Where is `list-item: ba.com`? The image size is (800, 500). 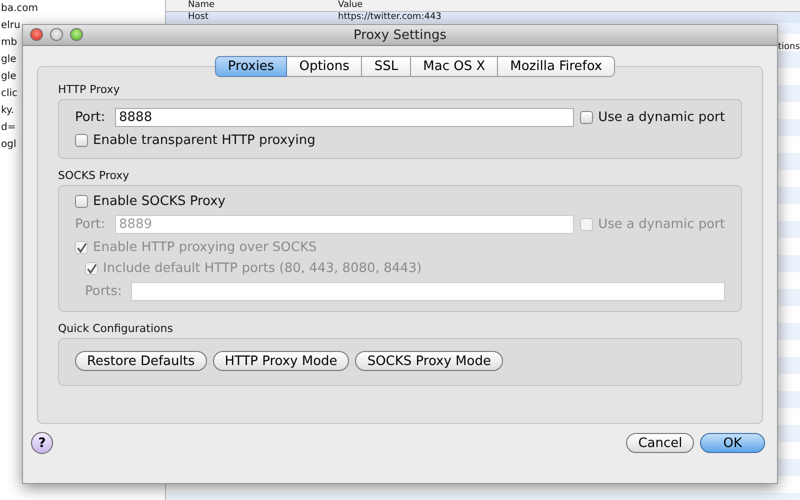
list-item: ba.com is located at coordinates (19, 9).